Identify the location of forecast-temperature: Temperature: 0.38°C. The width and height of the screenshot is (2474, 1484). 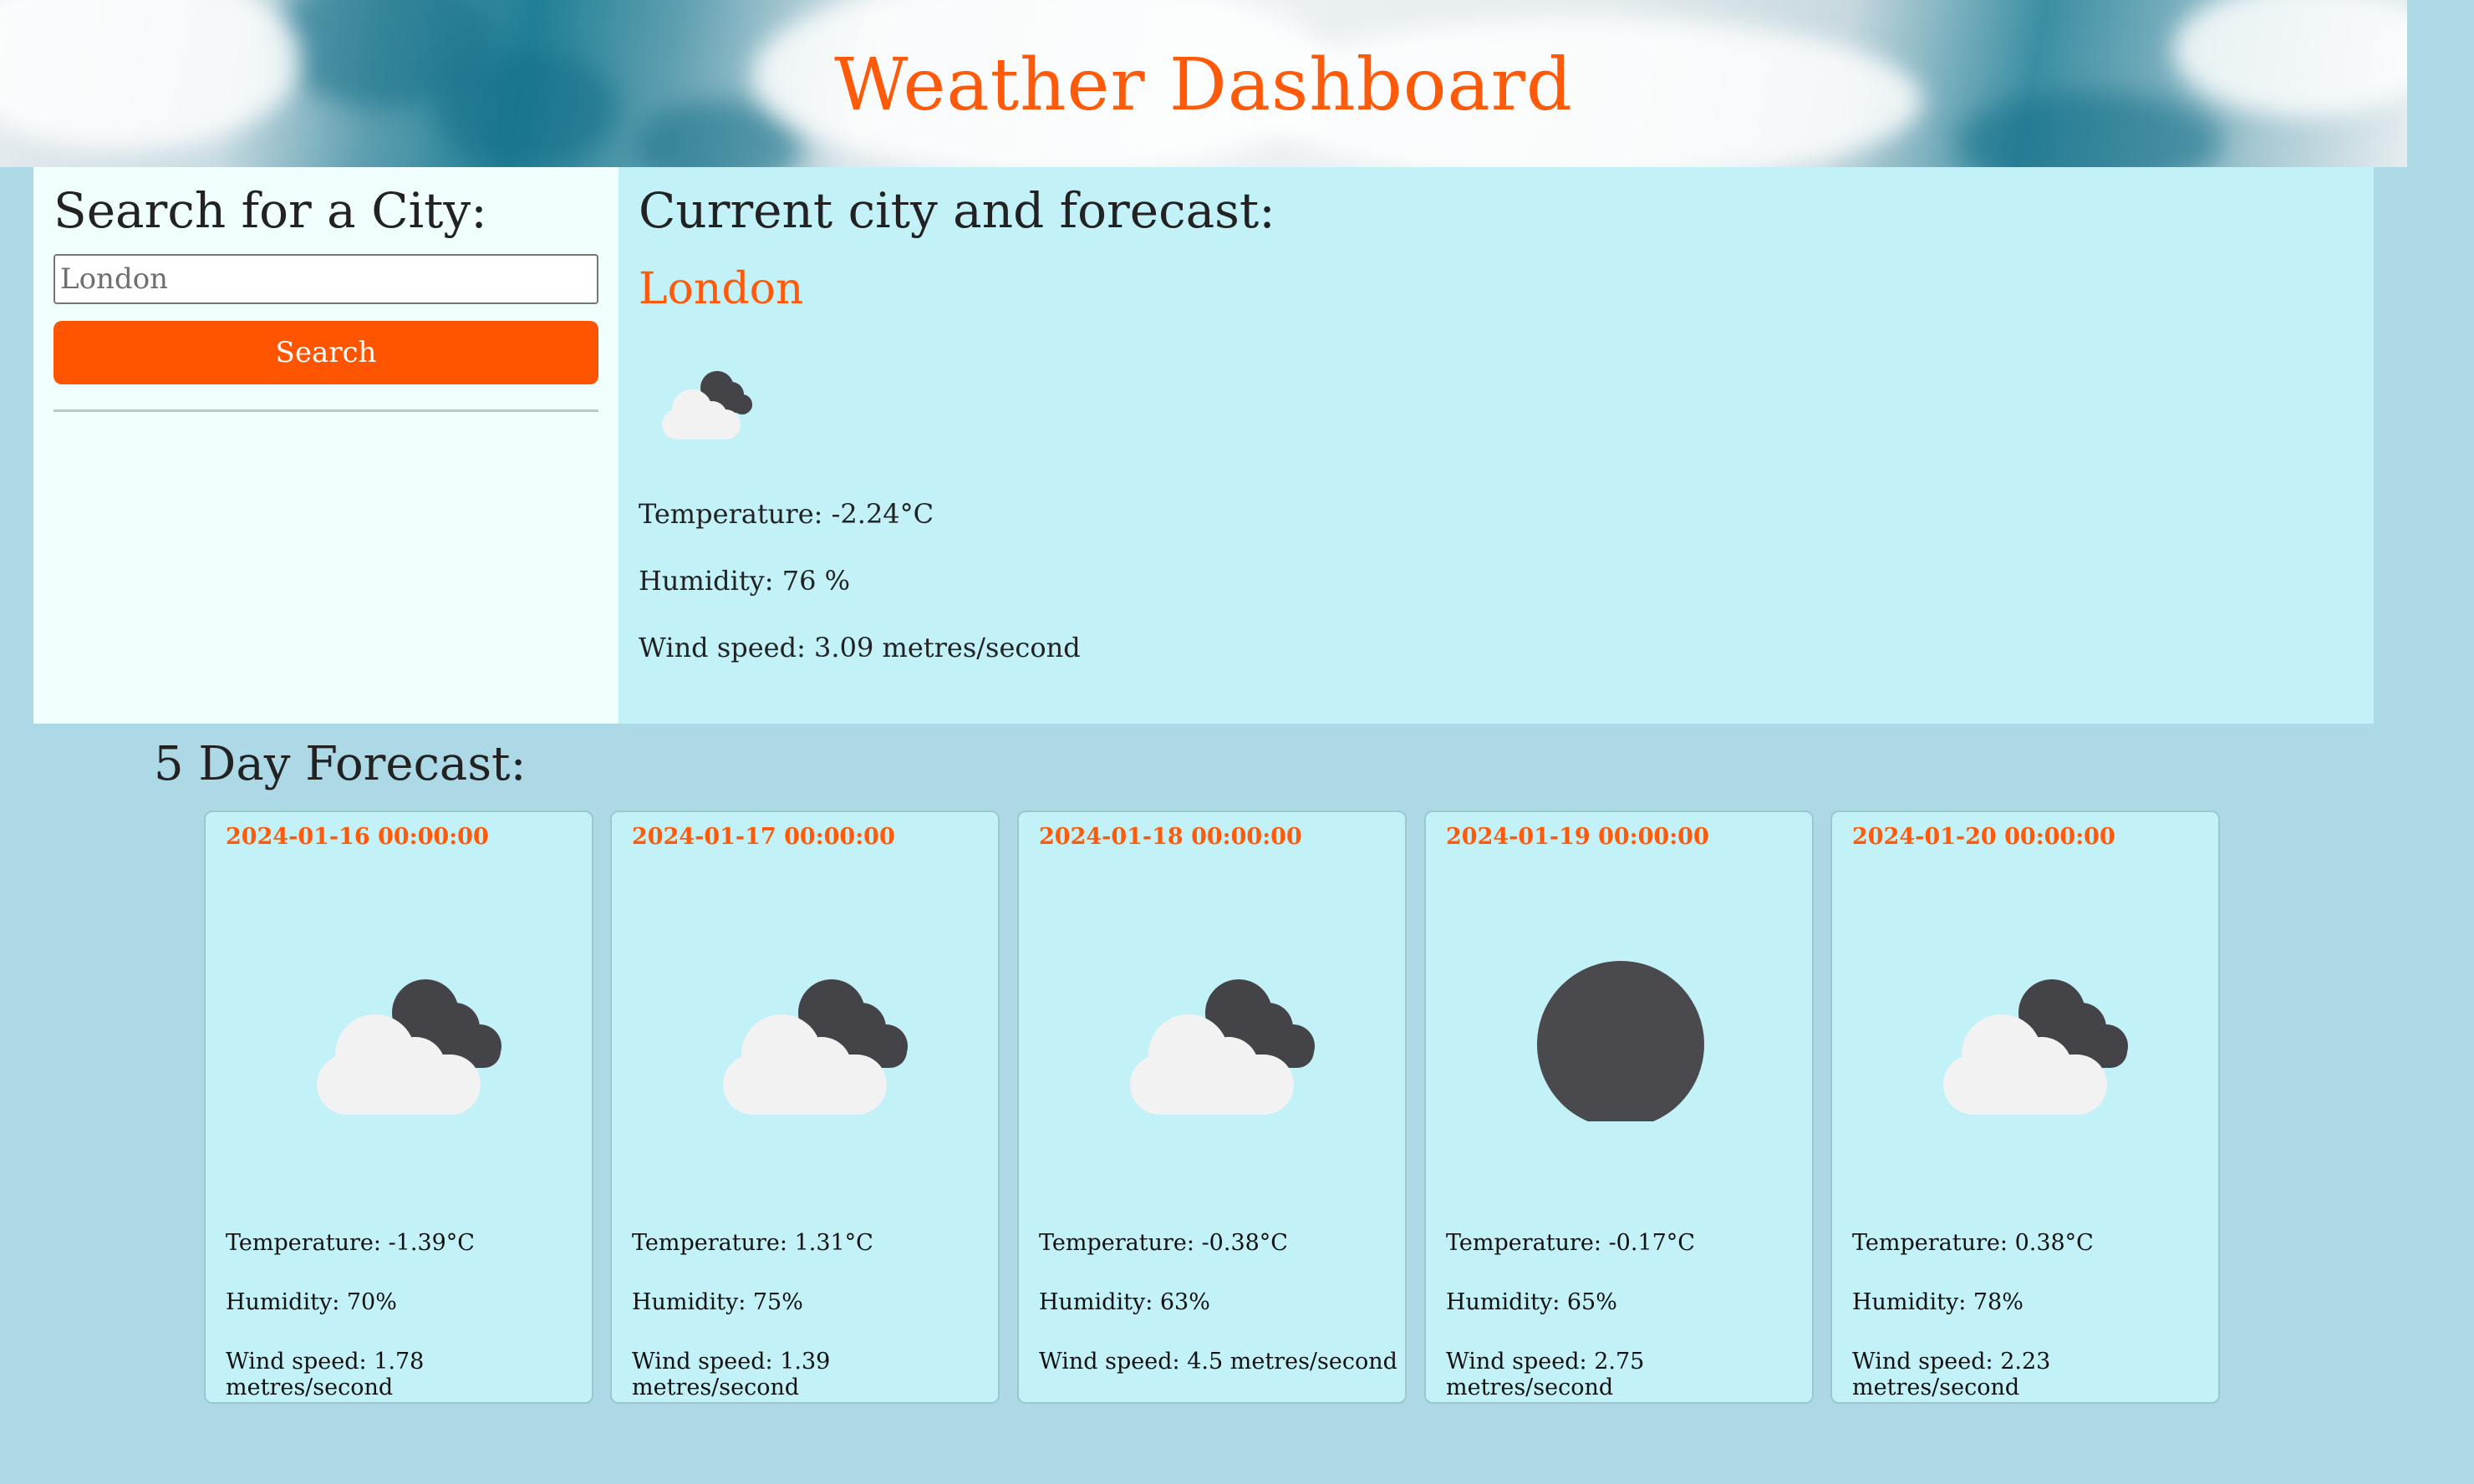
(1973, 1243).